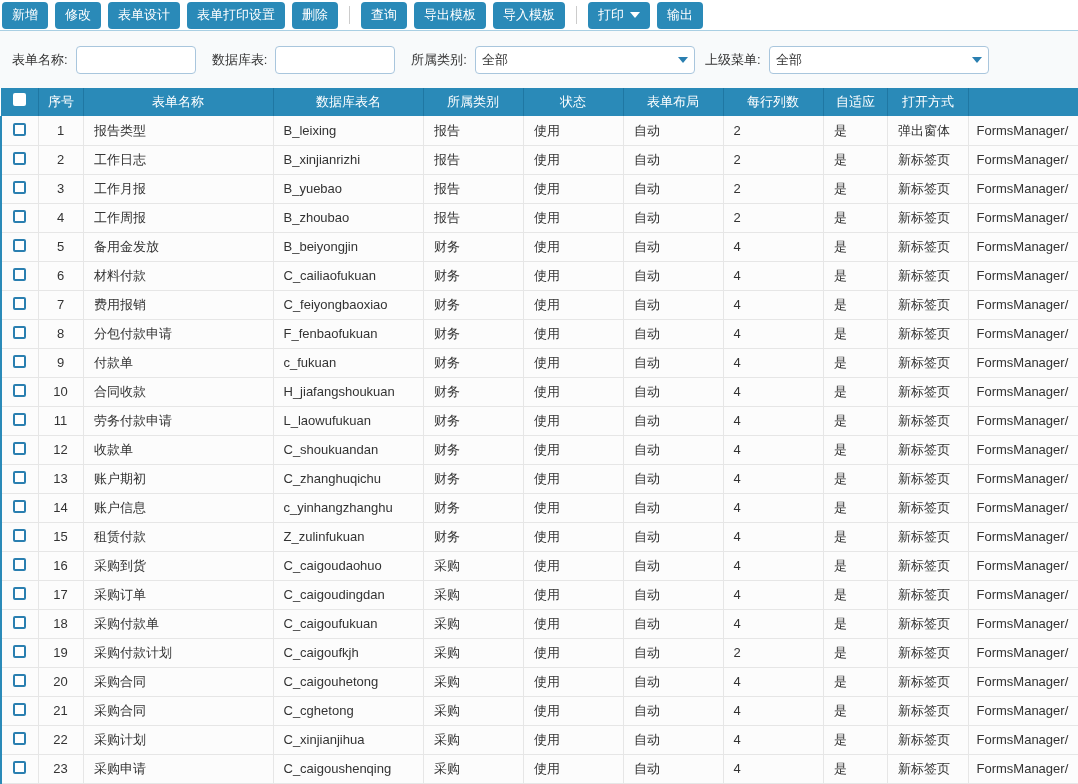  I want to click on toolbar-button: 输出, so click(680, 15).